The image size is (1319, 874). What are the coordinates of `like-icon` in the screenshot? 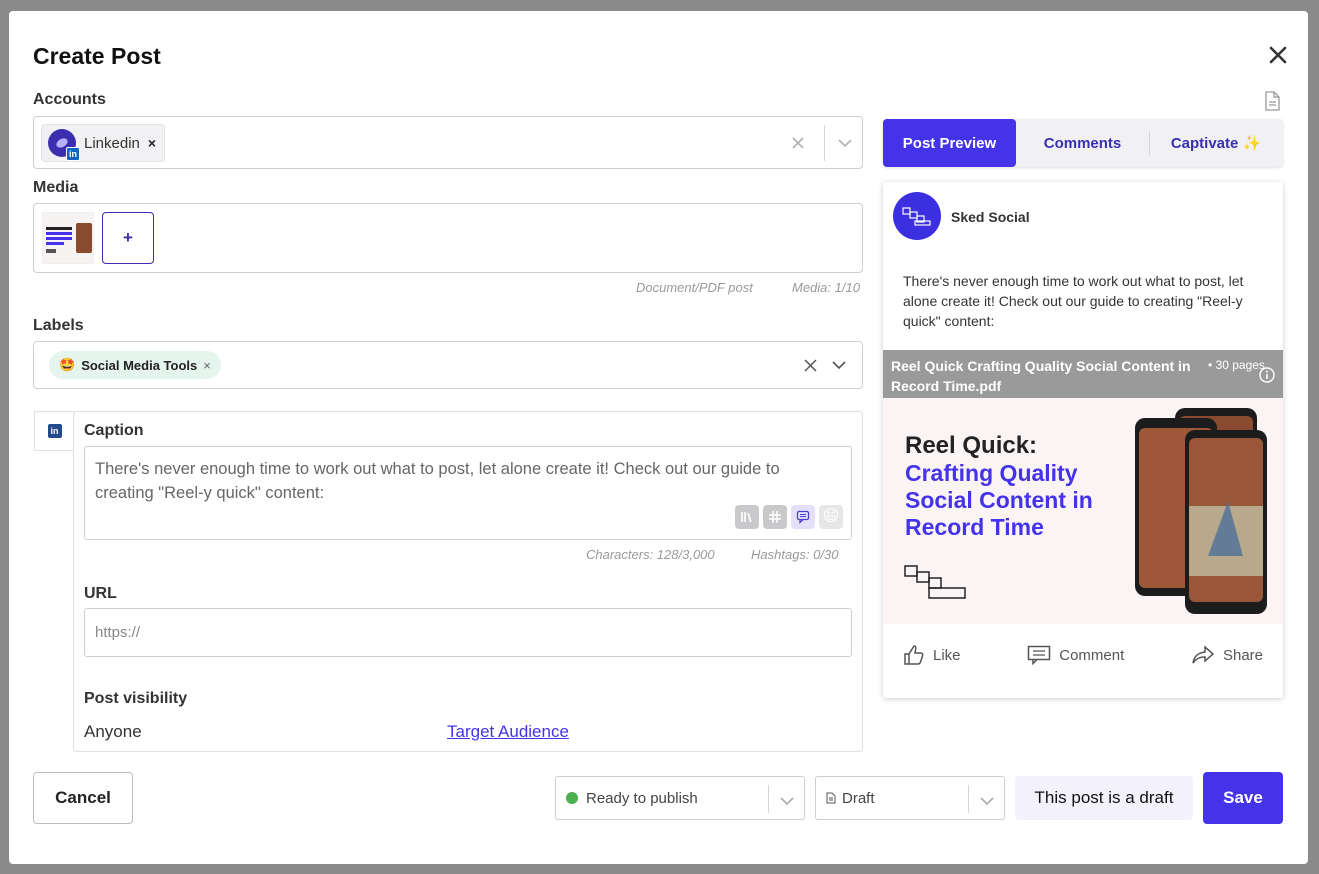 It's located at (914, 655).